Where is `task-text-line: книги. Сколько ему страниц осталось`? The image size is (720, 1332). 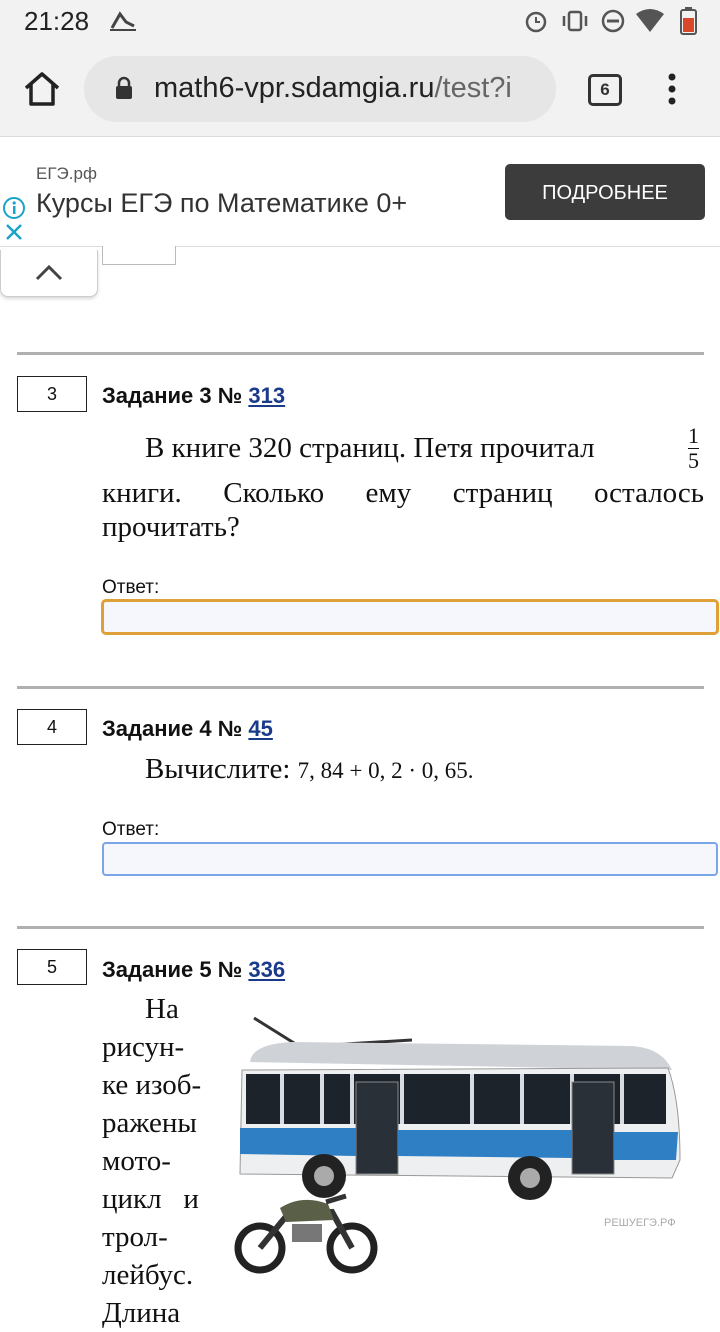 task-text-line: книги. Сколько ему страниц осталось is located at coordinates (403, 493).